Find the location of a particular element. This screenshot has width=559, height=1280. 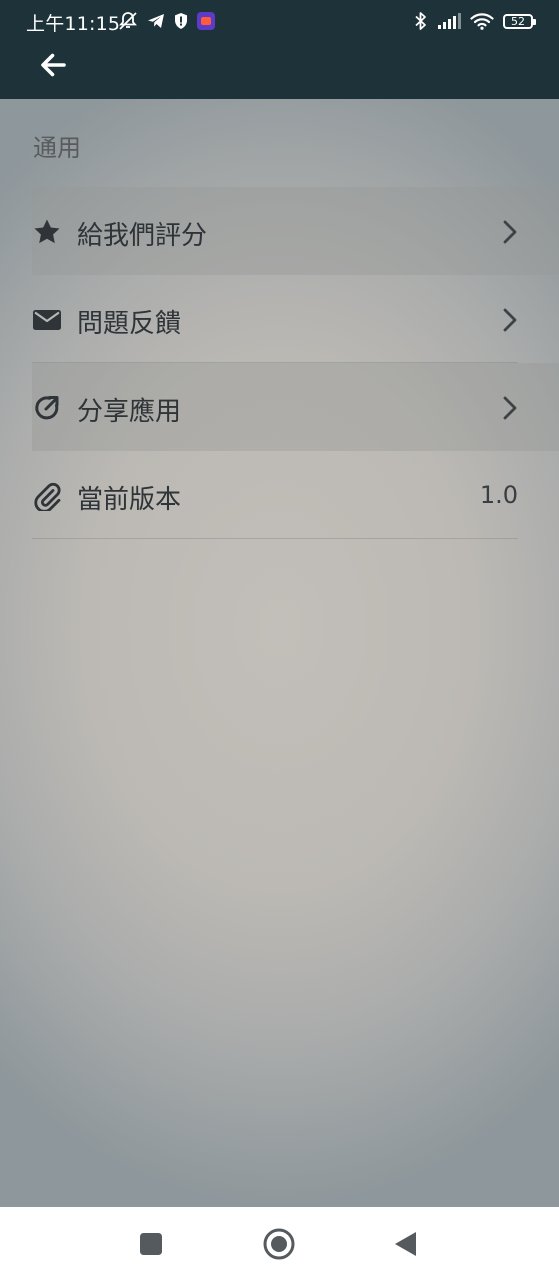

home-button is located at coordinates (279, 1244).